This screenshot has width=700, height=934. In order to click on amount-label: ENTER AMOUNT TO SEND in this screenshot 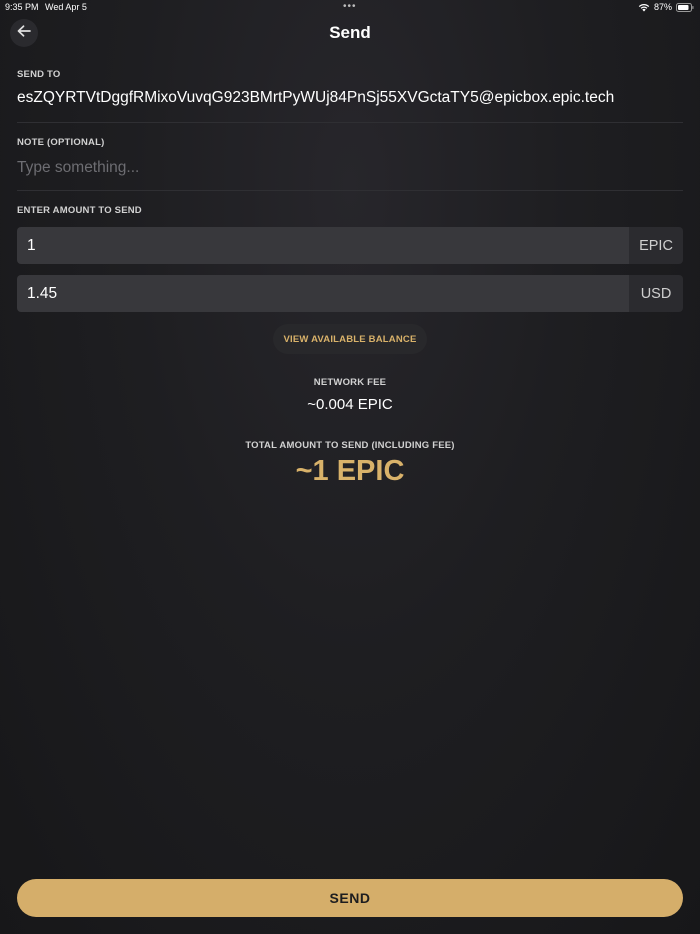, I will do `click(79, 210)`.